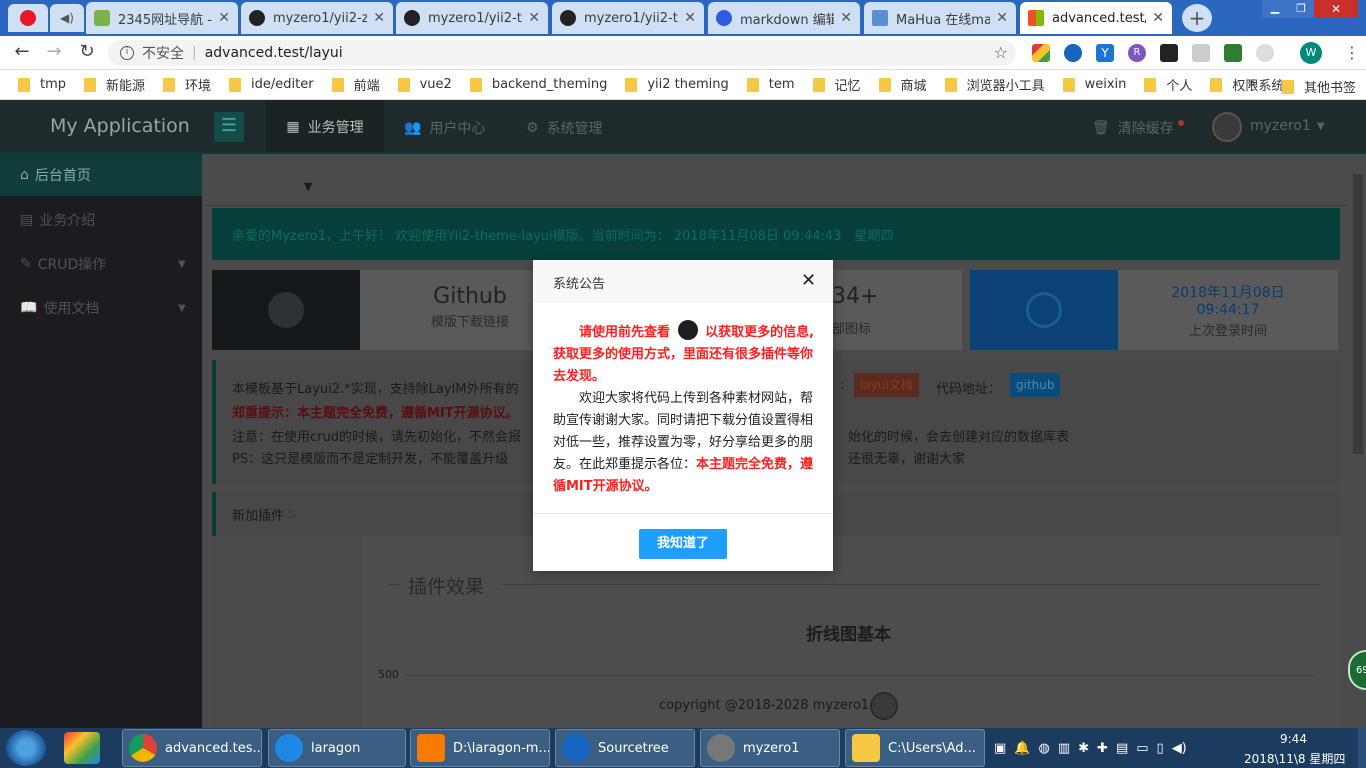 This screenshot has height=768, width=1366. Describe the element at coordinates (317, 18) in the screenshot. I see `tab-github-1: myzero1/yii2-z...✕` at that location.